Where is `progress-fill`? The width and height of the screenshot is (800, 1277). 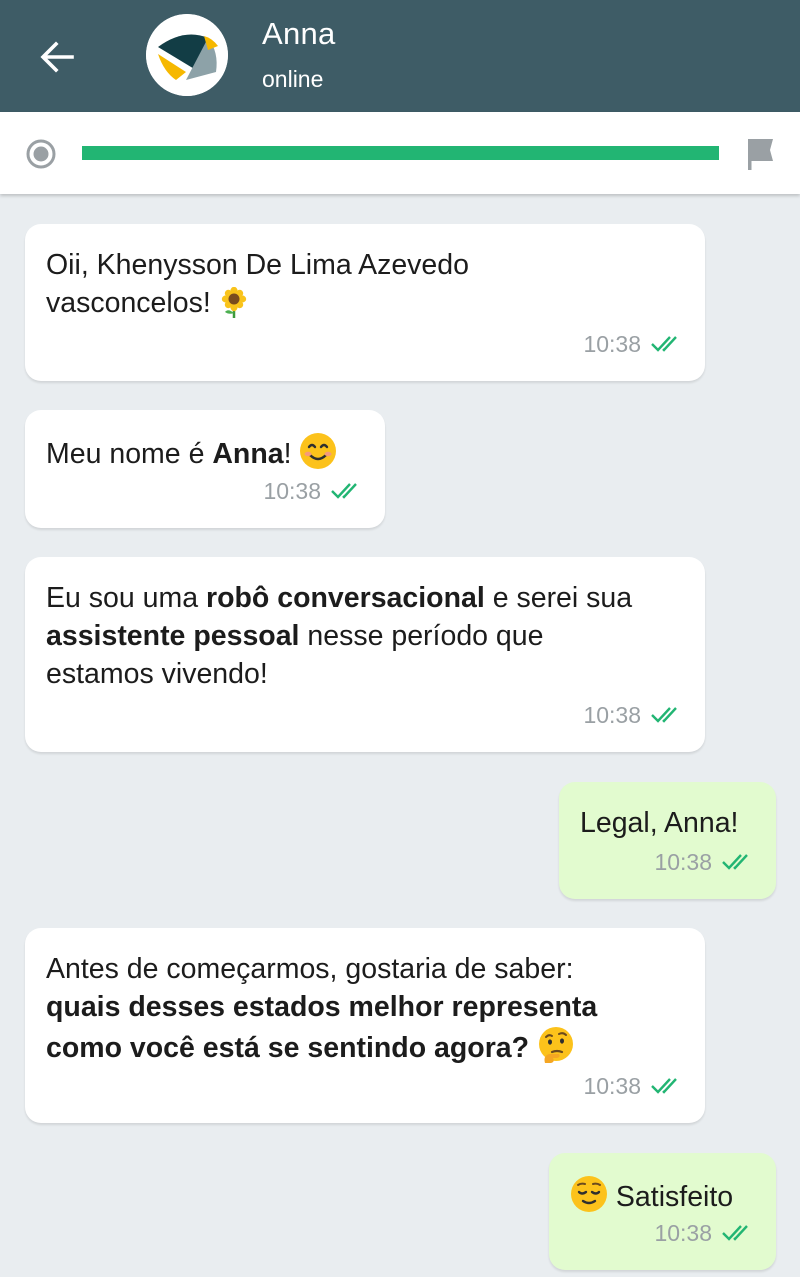 progress-fill is located at coordinates (400, 153).